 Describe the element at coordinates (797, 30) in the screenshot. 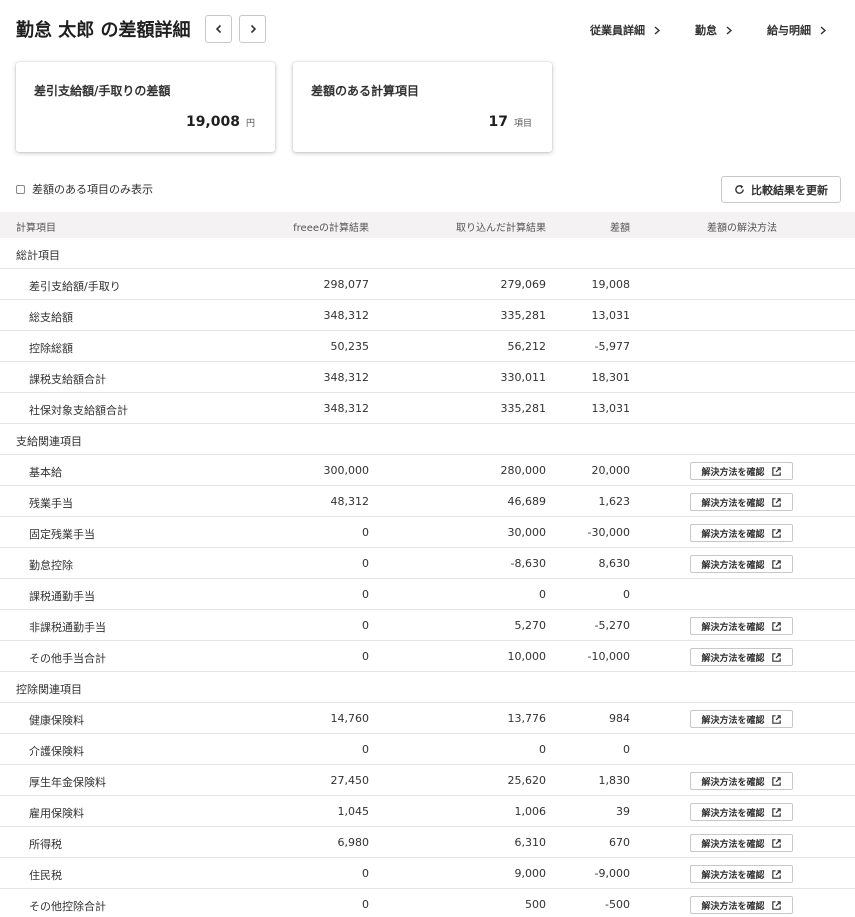

I see `payslip-link: 給与明細` at that location.